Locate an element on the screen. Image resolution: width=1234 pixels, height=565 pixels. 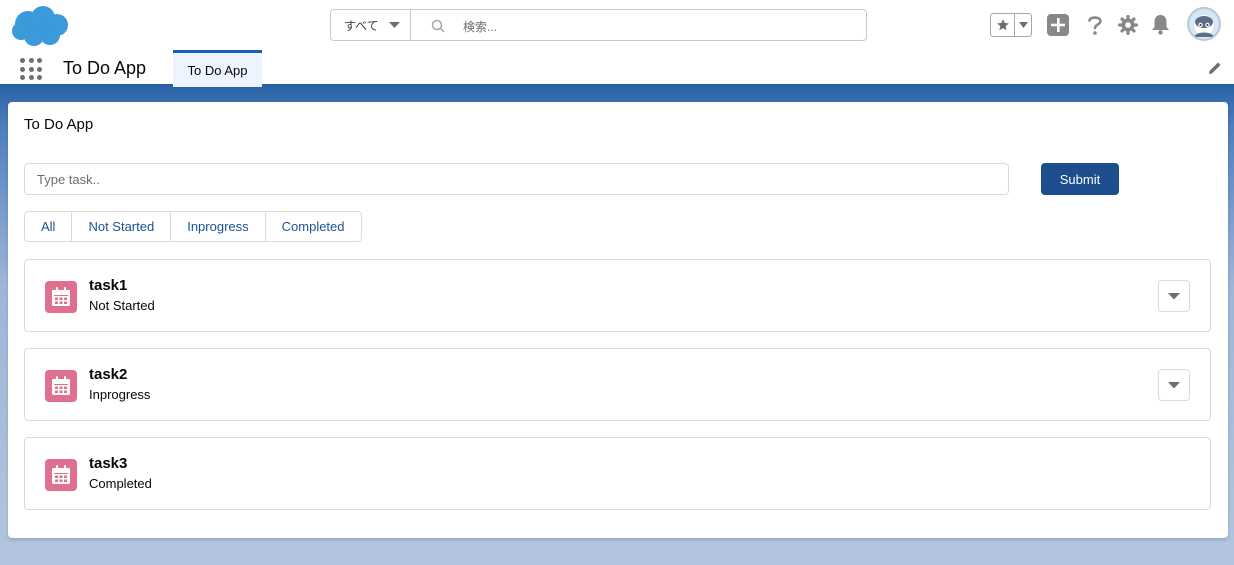
filter-inprogress-button: Inprogress is located at coordinates (218, 226).